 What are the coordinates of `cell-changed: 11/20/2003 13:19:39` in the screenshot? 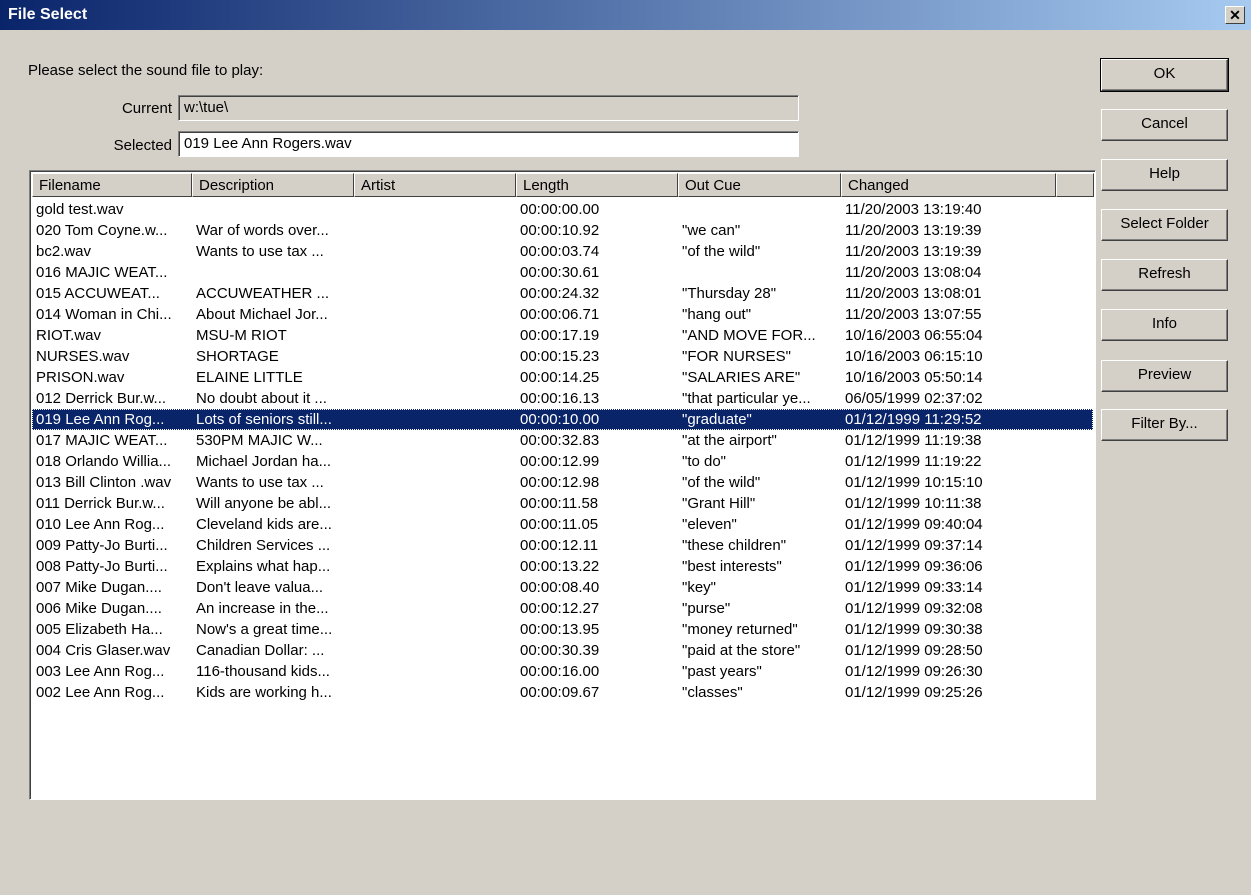 It's located at (913, 251).